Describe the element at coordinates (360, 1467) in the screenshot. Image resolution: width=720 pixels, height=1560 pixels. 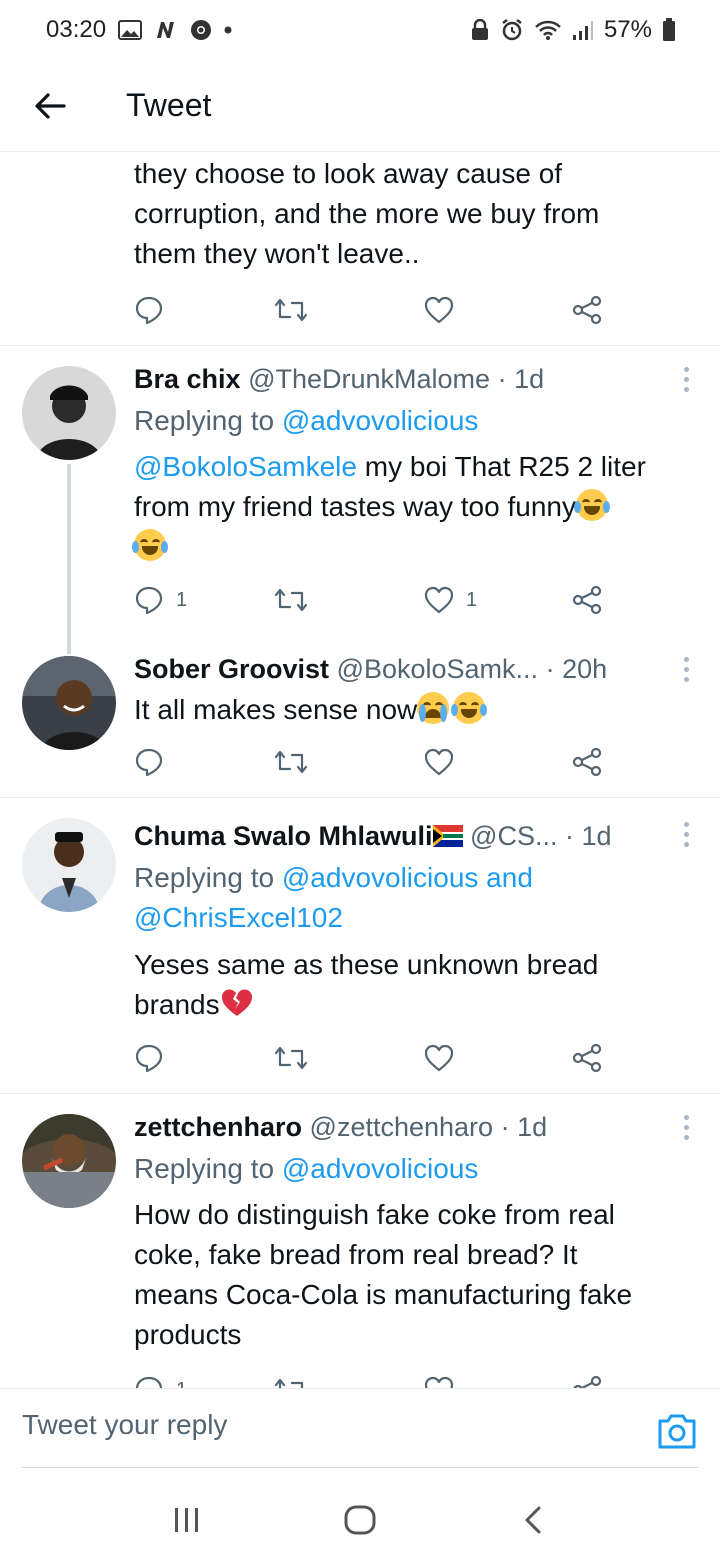
I see `input-underline` at that location.